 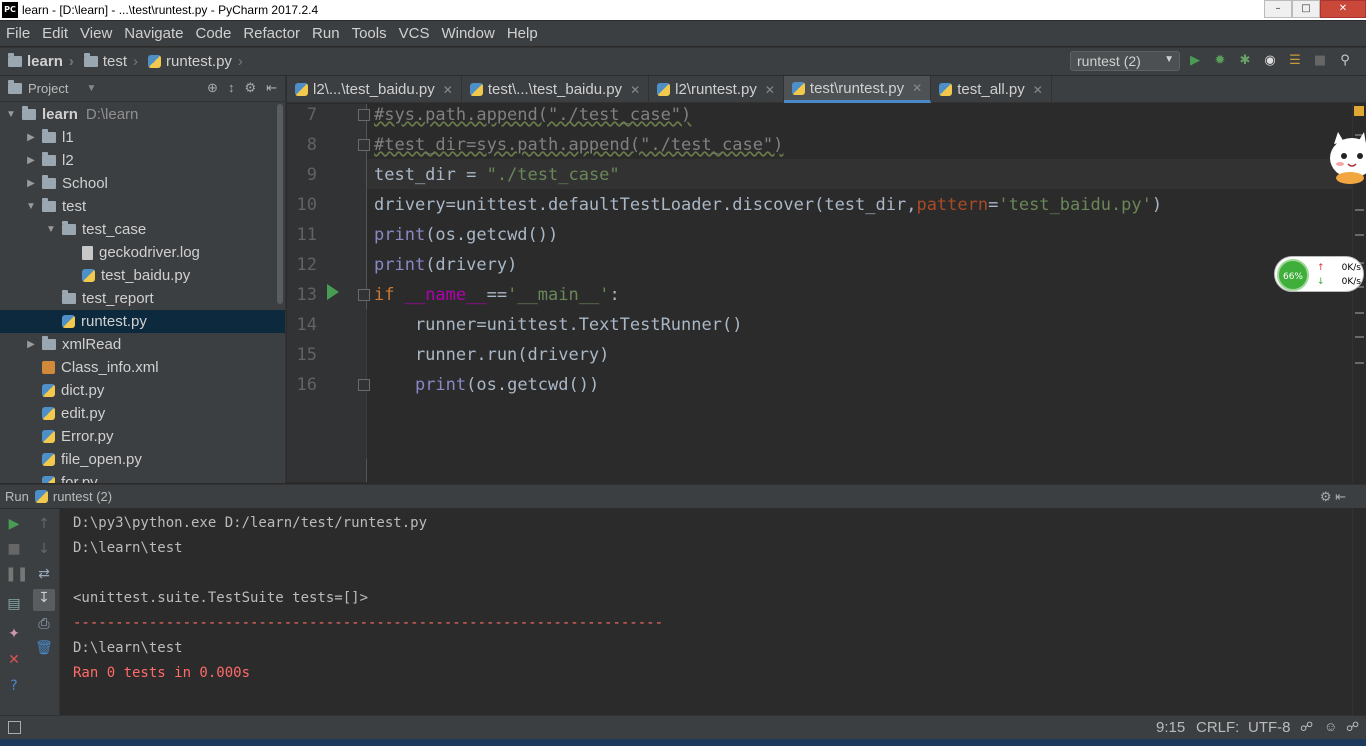 I want to click on chevron-down-icon: ▼, so click(x=91, y=88).